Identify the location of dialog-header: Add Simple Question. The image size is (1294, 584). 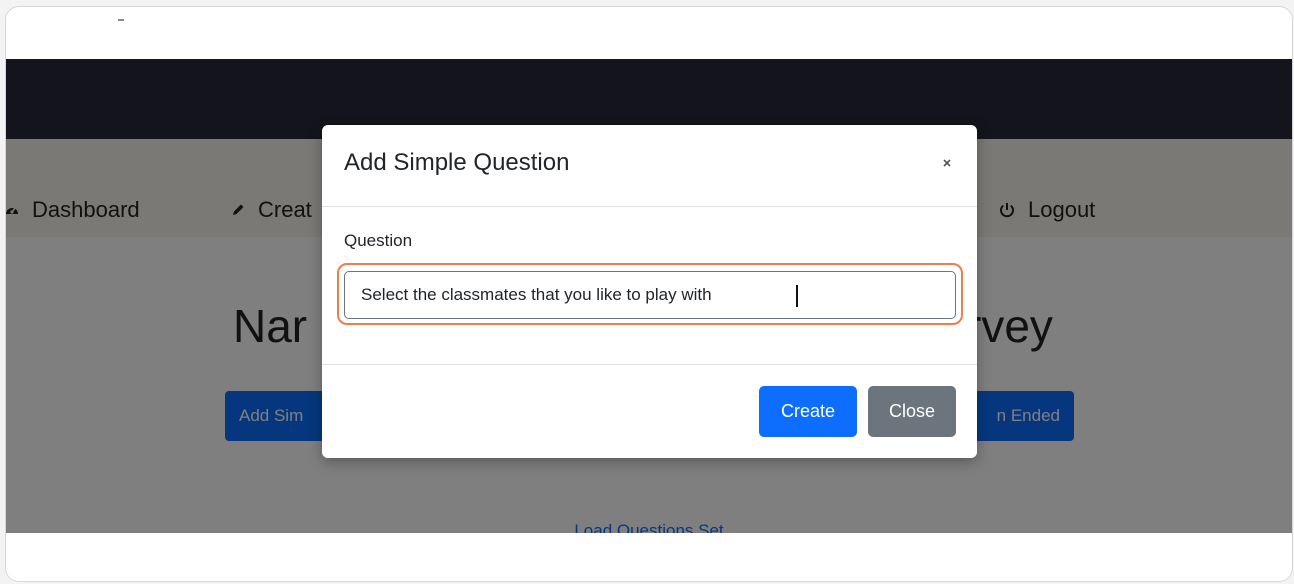
(649, 166).